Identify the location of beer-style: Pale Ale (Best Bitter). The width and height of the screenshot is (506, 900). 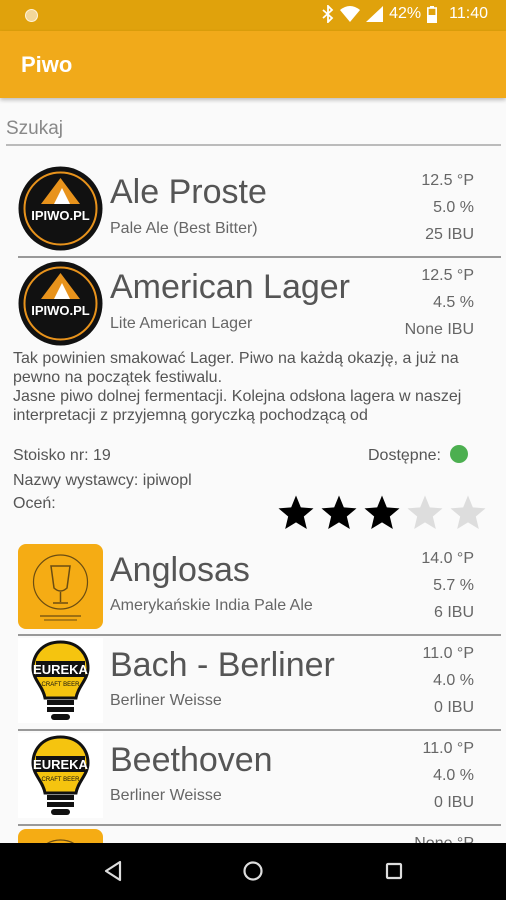
(184, 228).